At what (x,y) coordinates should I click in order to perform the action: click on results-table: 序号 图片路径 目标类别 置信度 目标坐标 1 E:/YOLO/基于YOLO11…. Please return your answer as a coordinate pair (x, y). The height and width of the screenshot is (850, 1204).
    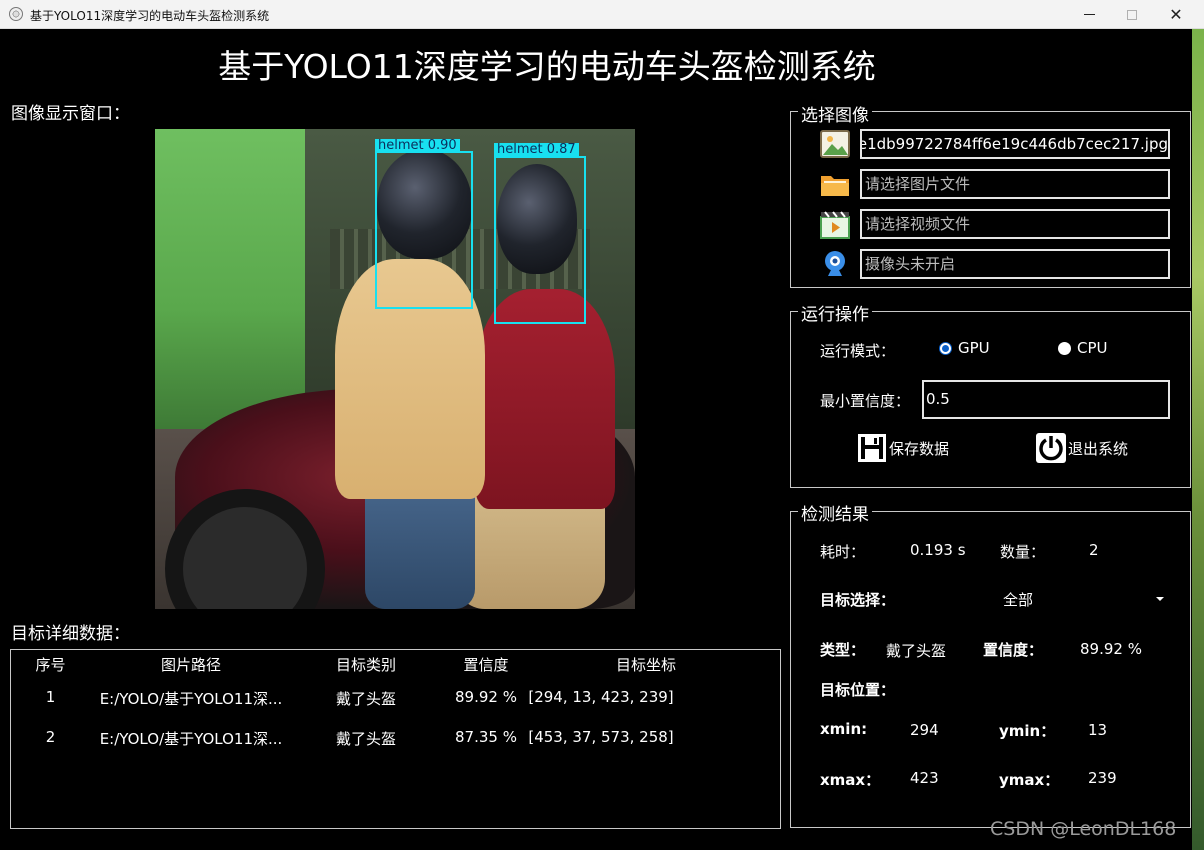
    Looking at the image, I should click on (395, 739).